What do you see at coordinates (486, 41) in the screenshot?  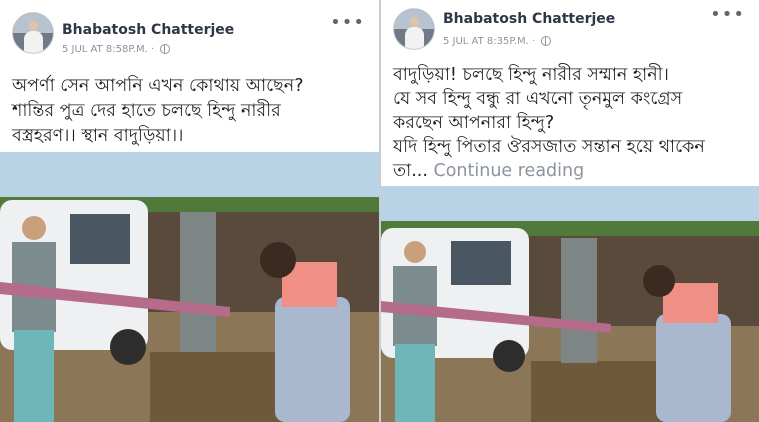 I see `post-timestamp: 5 JUL AT 8:35P.M.` at bounding box center [486, 41].